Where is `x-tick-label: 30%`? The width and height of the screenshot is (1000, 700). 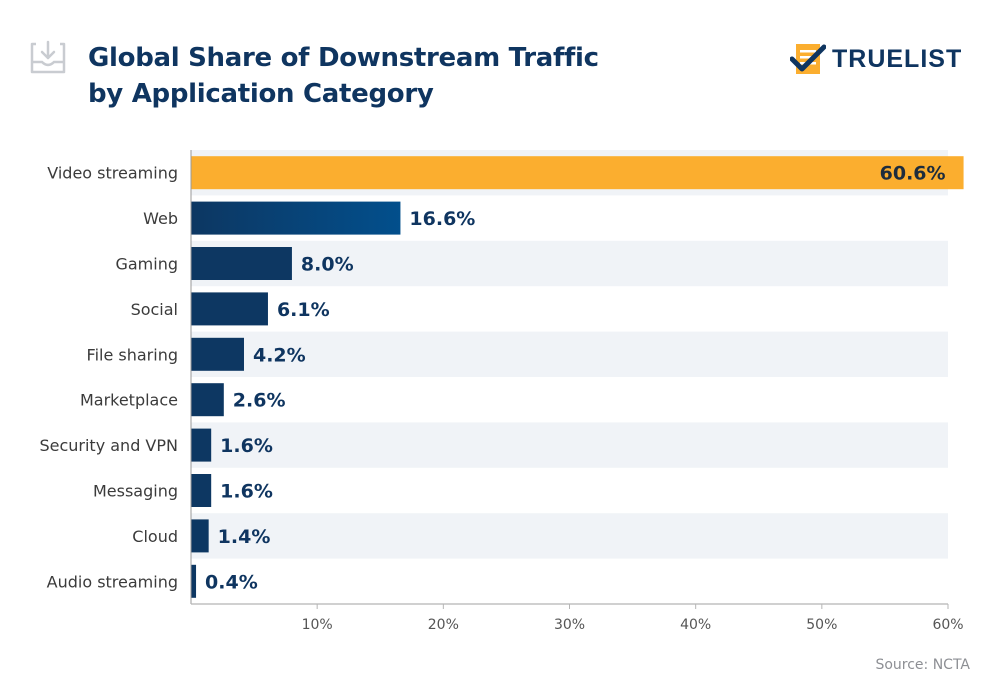
x-tick-label: 30% is located at coordinates (569, 625).